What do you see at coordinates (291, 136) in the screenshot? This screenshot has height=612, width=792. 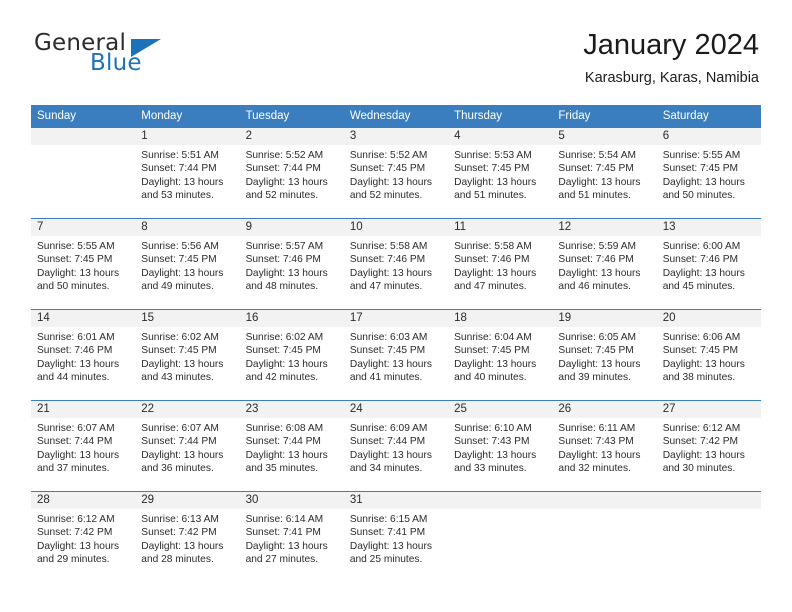 I see `day-number: 2` at bounding box center [291, 136].